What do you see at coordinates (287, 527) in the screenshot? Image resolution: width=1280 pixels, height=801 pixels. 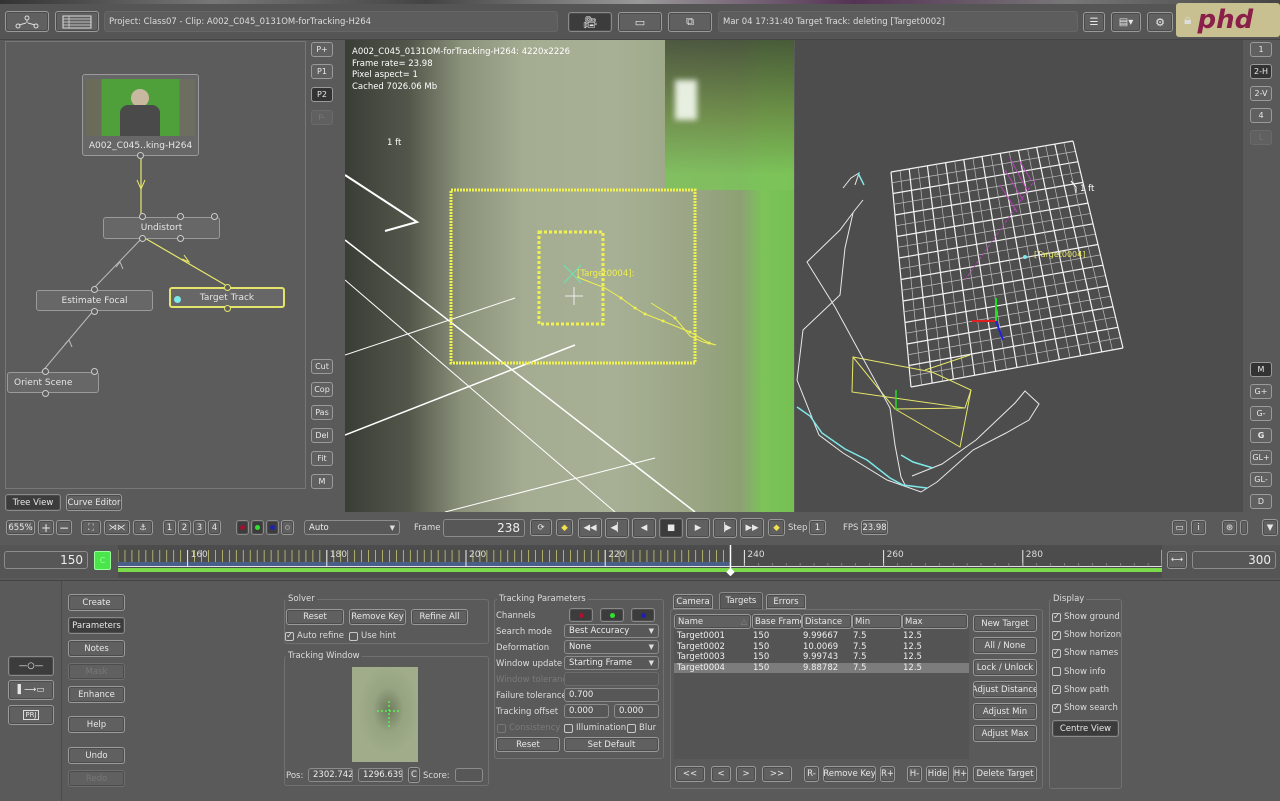 I see `channel-alpha` at bounding box center [287, 527].